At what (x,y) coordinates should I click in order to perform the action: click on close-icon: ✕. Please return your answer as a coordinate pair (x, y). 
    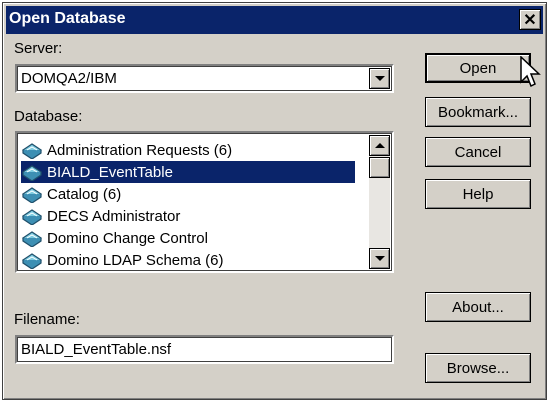
    Looking at the image, I should click on (530, 20).